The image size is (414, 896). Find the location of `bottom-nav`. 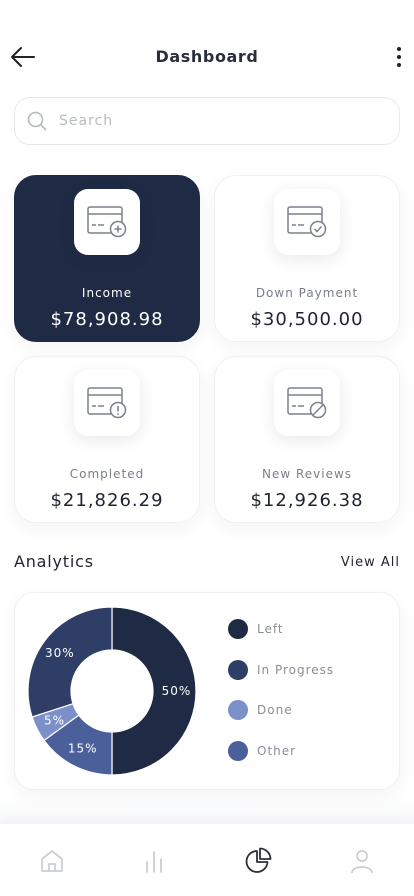

bottom-nav is located at coordinates (207, 860).